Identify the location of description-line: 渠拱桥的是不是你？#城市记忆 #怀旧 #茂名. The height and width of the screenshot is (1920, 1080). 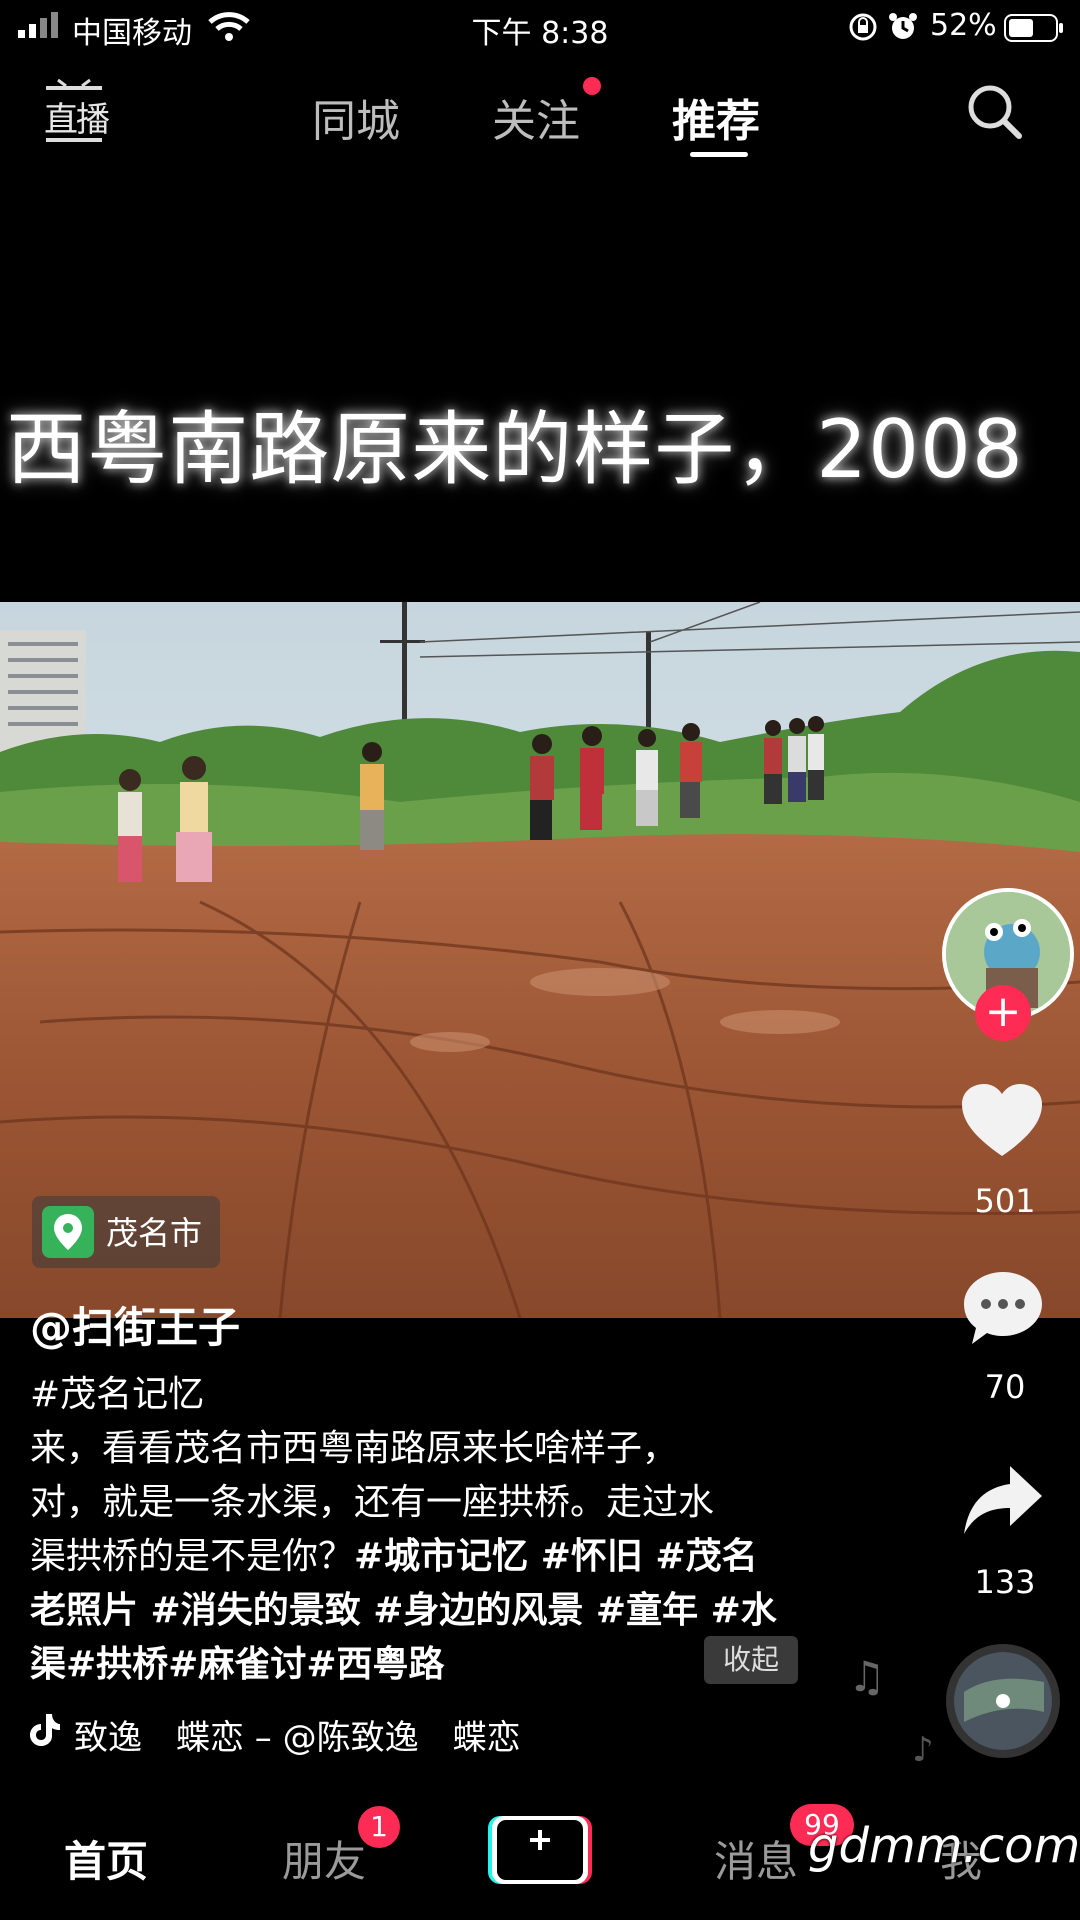
(430, 1557).